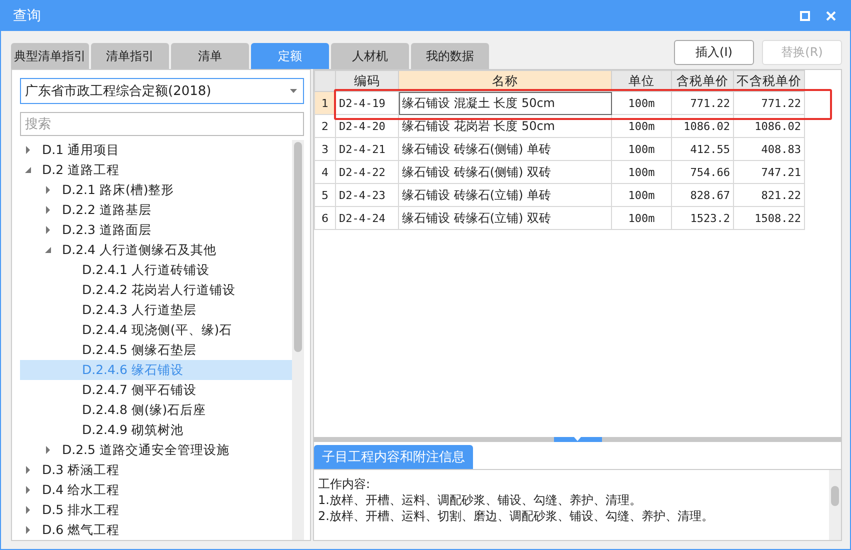 This screenshot has width=851, height=550. What do you see at coordinates (703, 172) in the screenshot?
I see `table-cell: 754.66` at bounding box center [703, 172].